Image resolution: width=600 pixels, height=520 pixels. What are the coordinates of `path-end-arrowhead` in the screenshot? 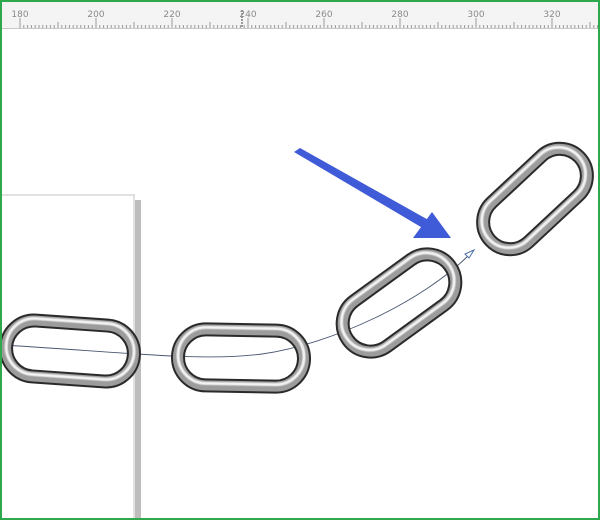 It's located at (470, 253).